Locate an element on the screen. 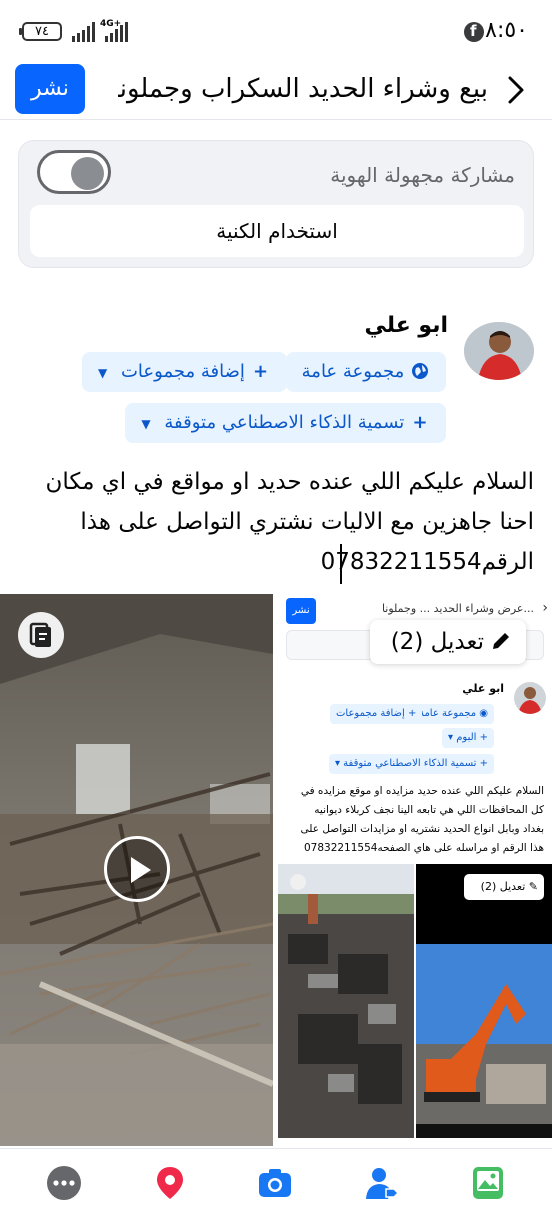 Image resolution: width=552 pixels, height=1218 pixels. audience-chip-label: مجموعة عامة is located at coordinates (353, 371).